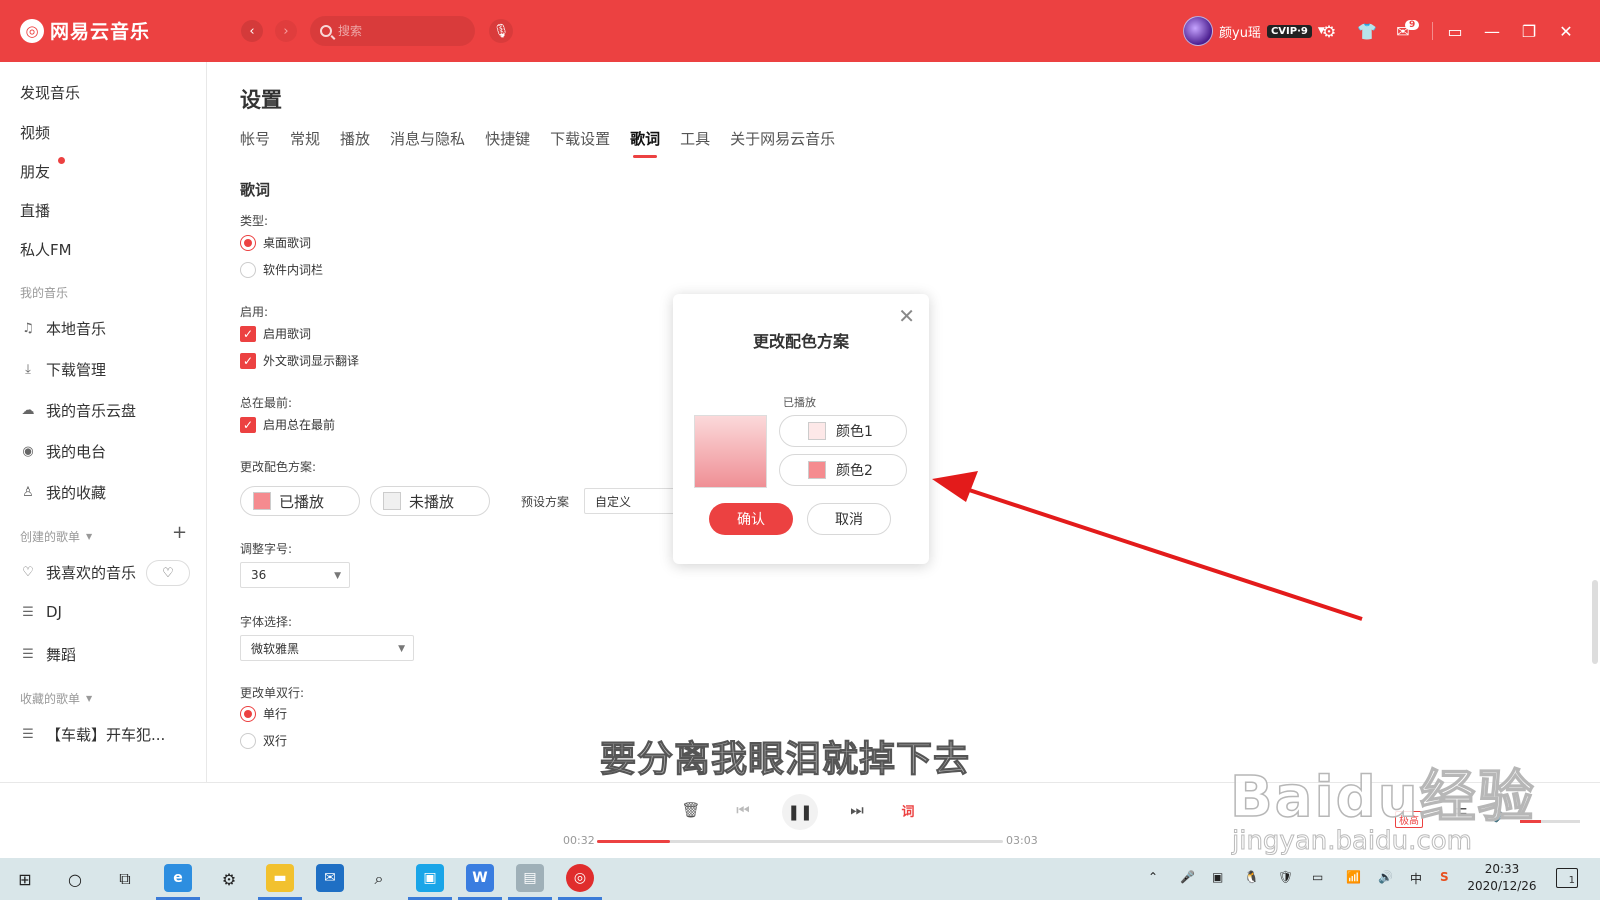 The height and width of the screenshot is (900, 1600). Describe the element at coordinates (1022, 840) in the screenshot. I see `total-time: 03:03` at that location.